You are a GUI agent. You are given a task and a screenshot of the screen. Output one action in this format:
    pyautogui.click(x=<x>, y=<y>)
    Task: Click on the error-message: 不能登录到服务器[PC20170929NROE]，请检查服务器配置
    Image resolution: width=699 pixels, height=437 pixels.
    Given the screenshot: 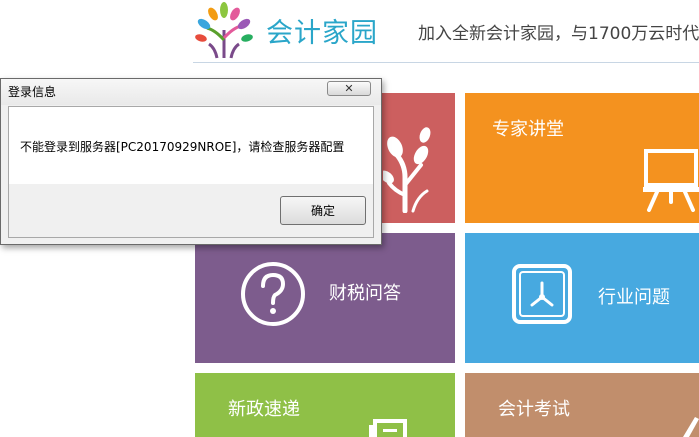 What is the action you would take?
    pyautogui.click(x=182, y=147)
    